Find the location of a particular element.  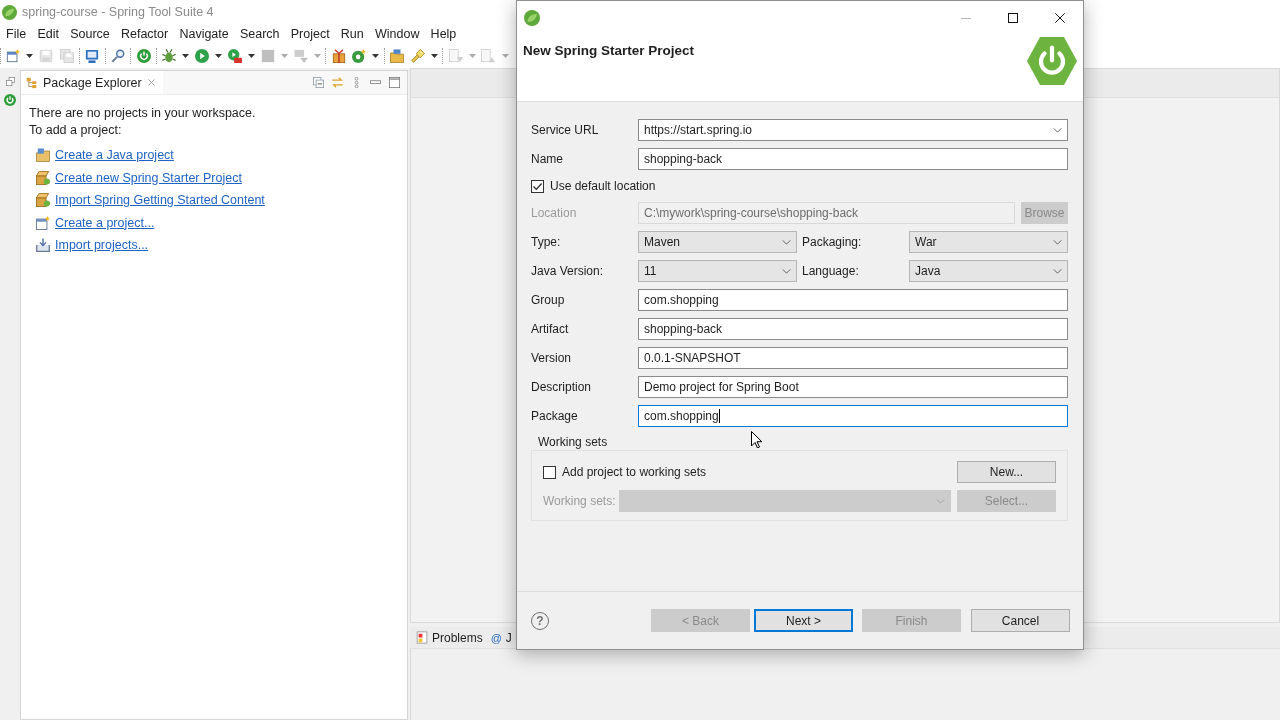

new-file-icon is located at coordinates (13, 56).